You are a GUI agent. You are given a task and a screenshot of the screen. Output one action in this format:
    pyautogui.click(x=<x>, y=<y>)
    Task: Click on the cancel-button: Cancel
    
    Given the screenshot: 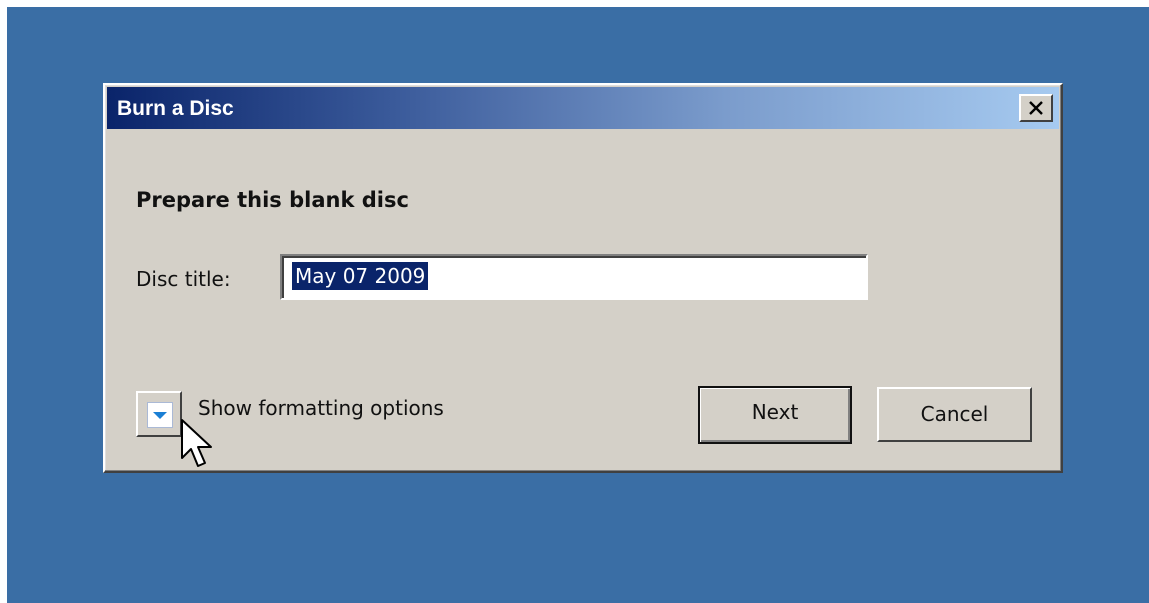 What is the action you would take?
    pyautogui.click(x=954, y=414)
    